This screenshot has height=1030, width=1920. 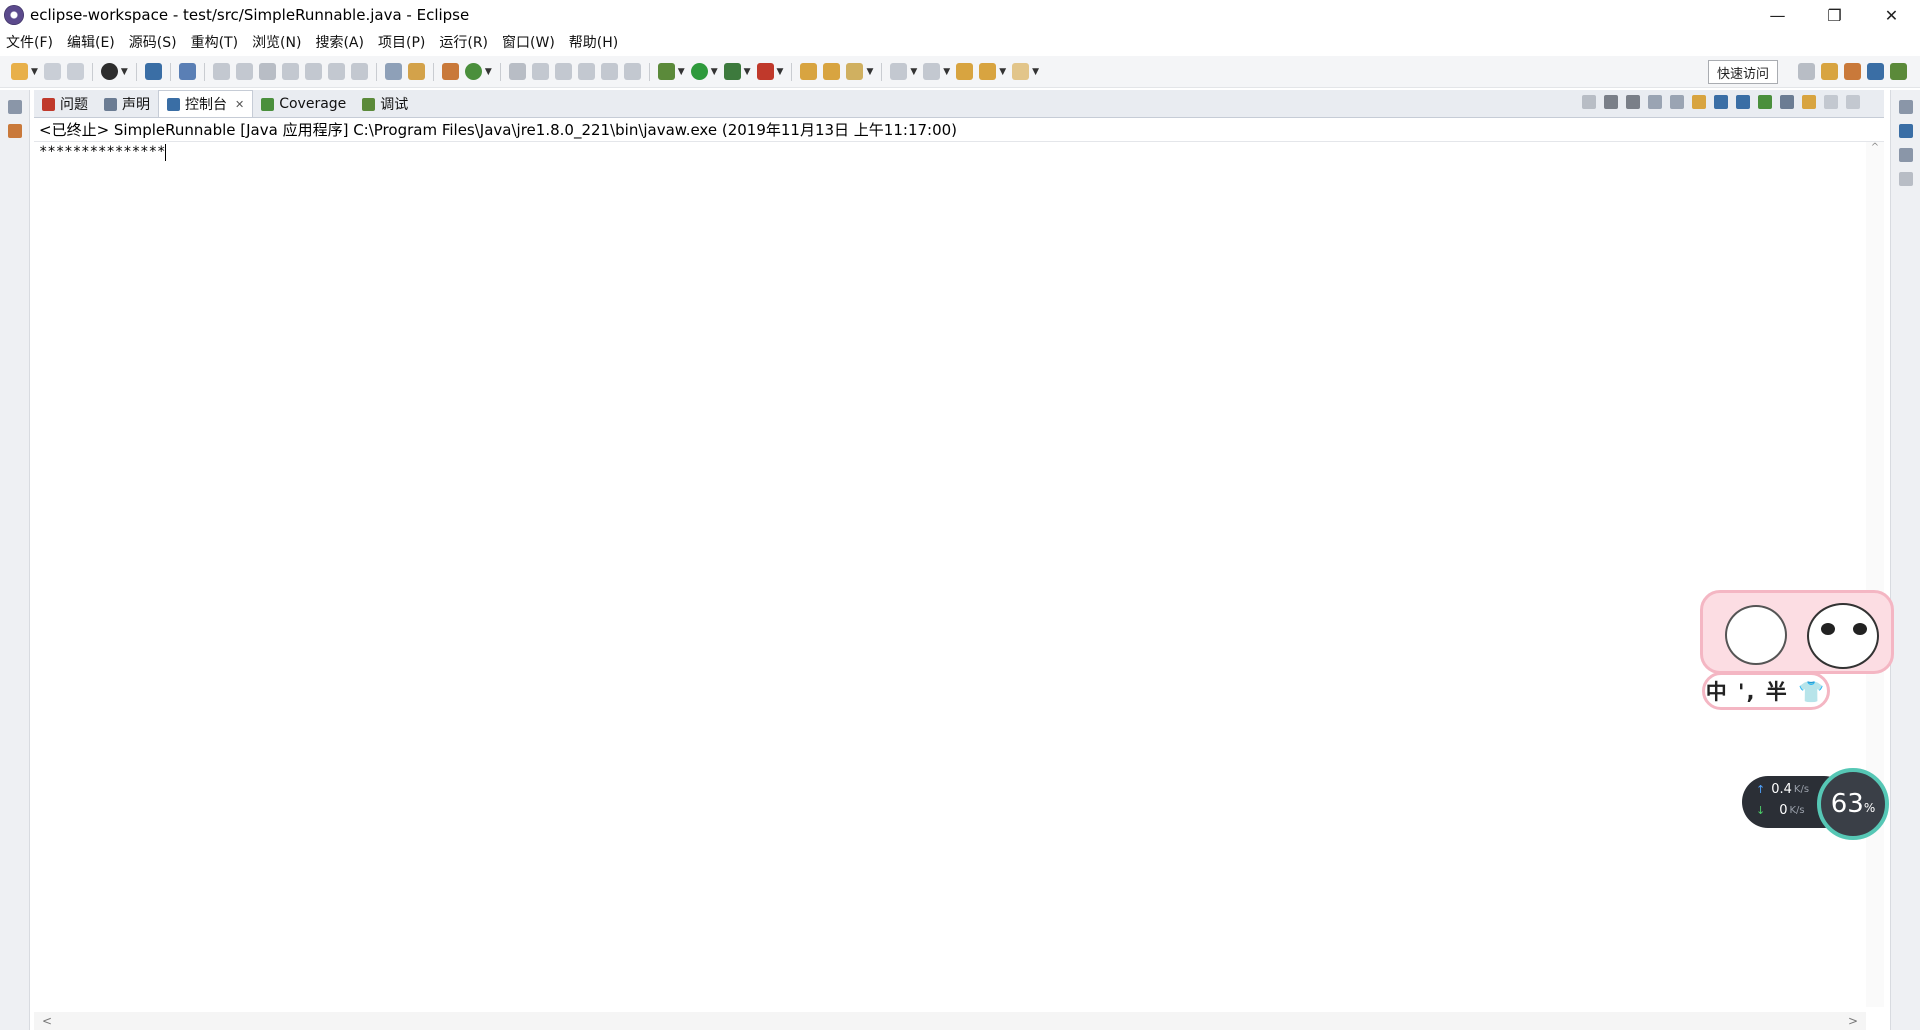 What do you see at coordinates (563, 71) in the screenshot?
I see `block-selection-icon` at bounding box center [563, 71].